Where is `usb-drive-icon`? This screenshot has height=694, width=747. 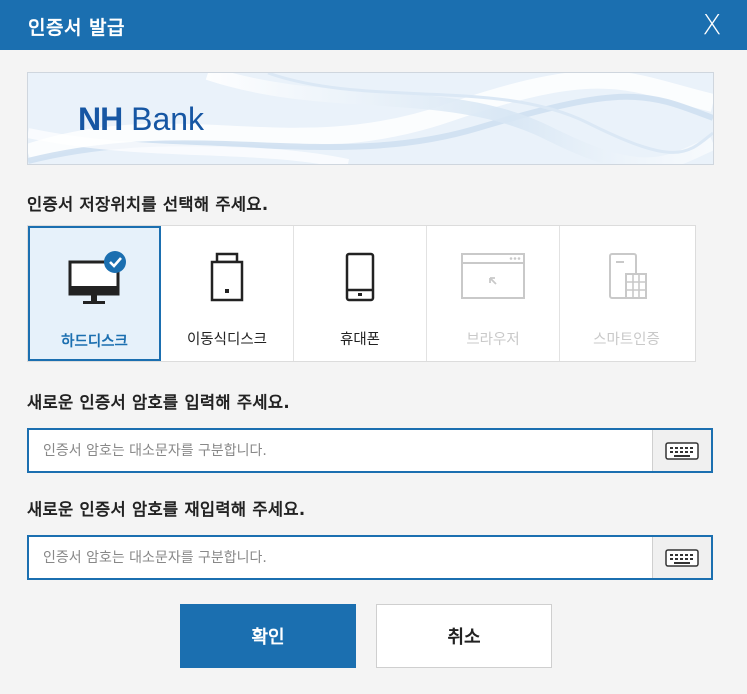
usb-drive-icon is located at coordinates (227, 277).